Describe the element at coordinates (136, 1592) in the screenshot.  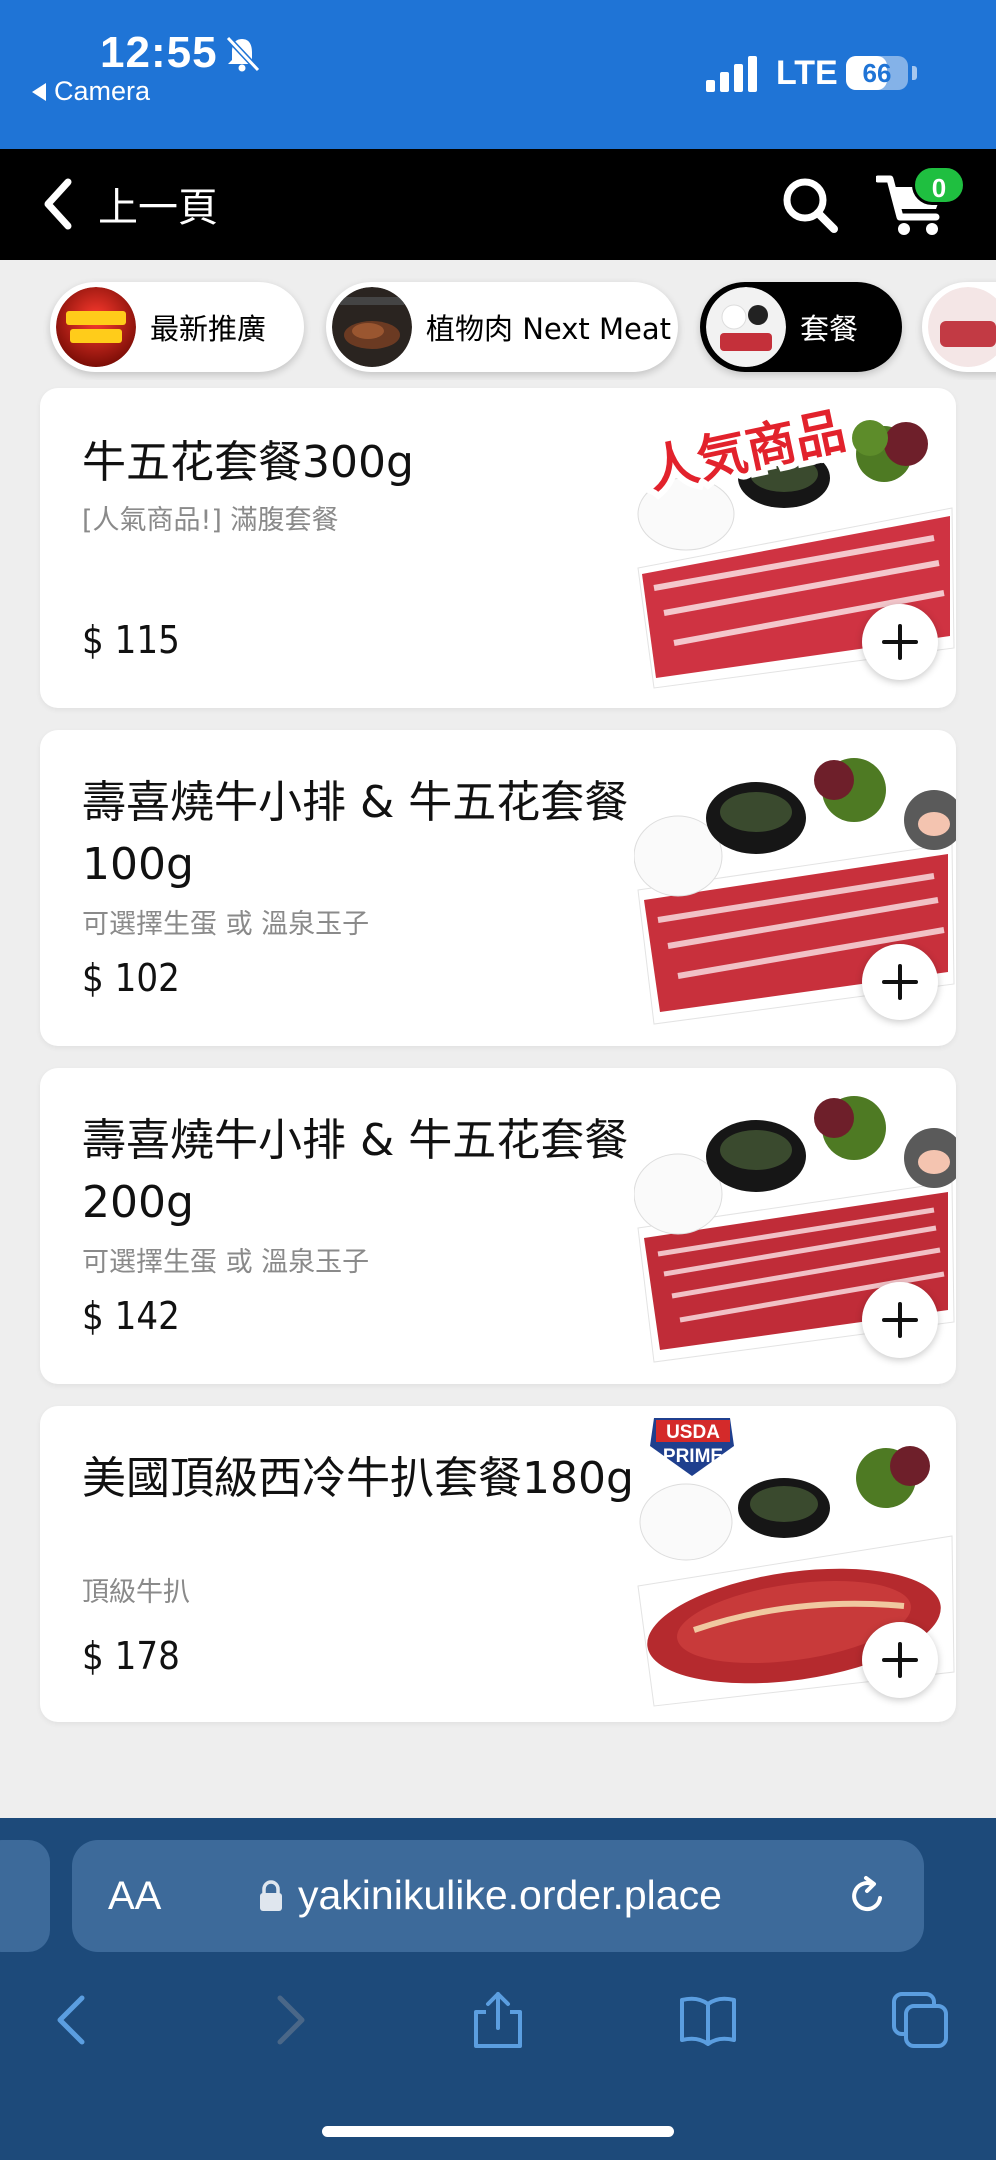
I see `product-description: 頂級牛扒` at that location.